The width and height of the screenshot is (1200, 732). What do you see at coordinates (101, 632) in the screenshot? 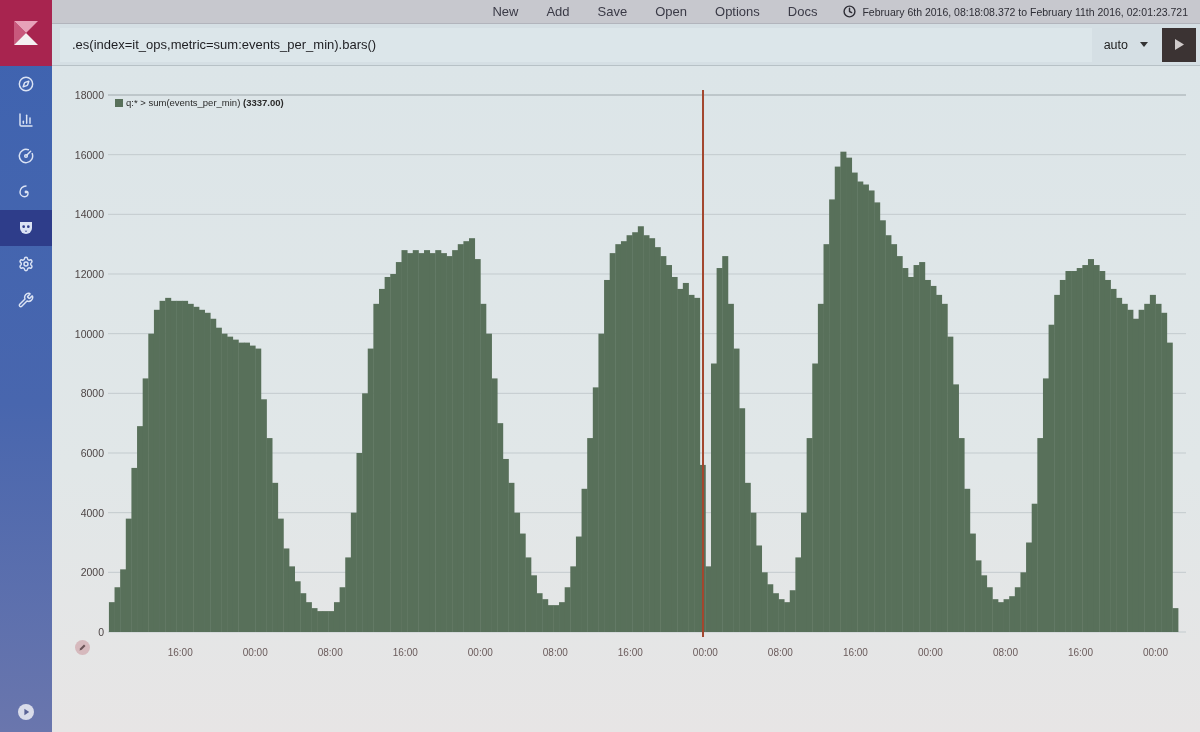
I see `y-axis-label: 0` at bounding box center [101, 632].